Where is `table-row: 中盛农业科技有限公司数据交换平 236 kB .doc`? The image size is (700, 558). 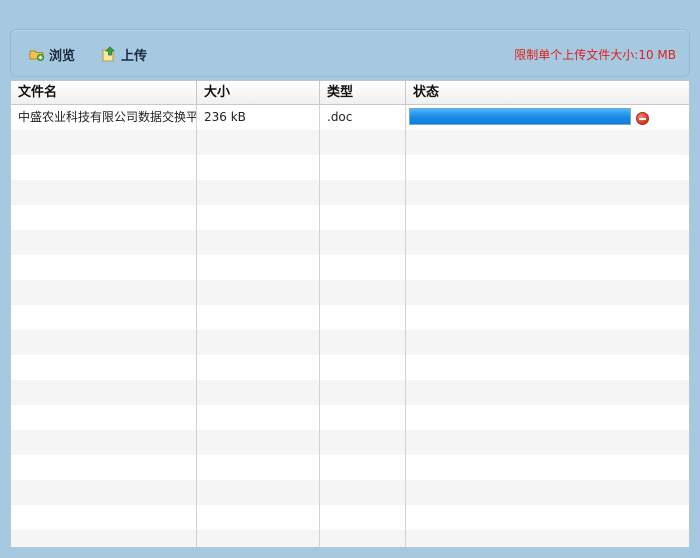
table-row: 中盛农业科技有限公司数据交换平 236 kB .doc is located at coordinates (350, 117).